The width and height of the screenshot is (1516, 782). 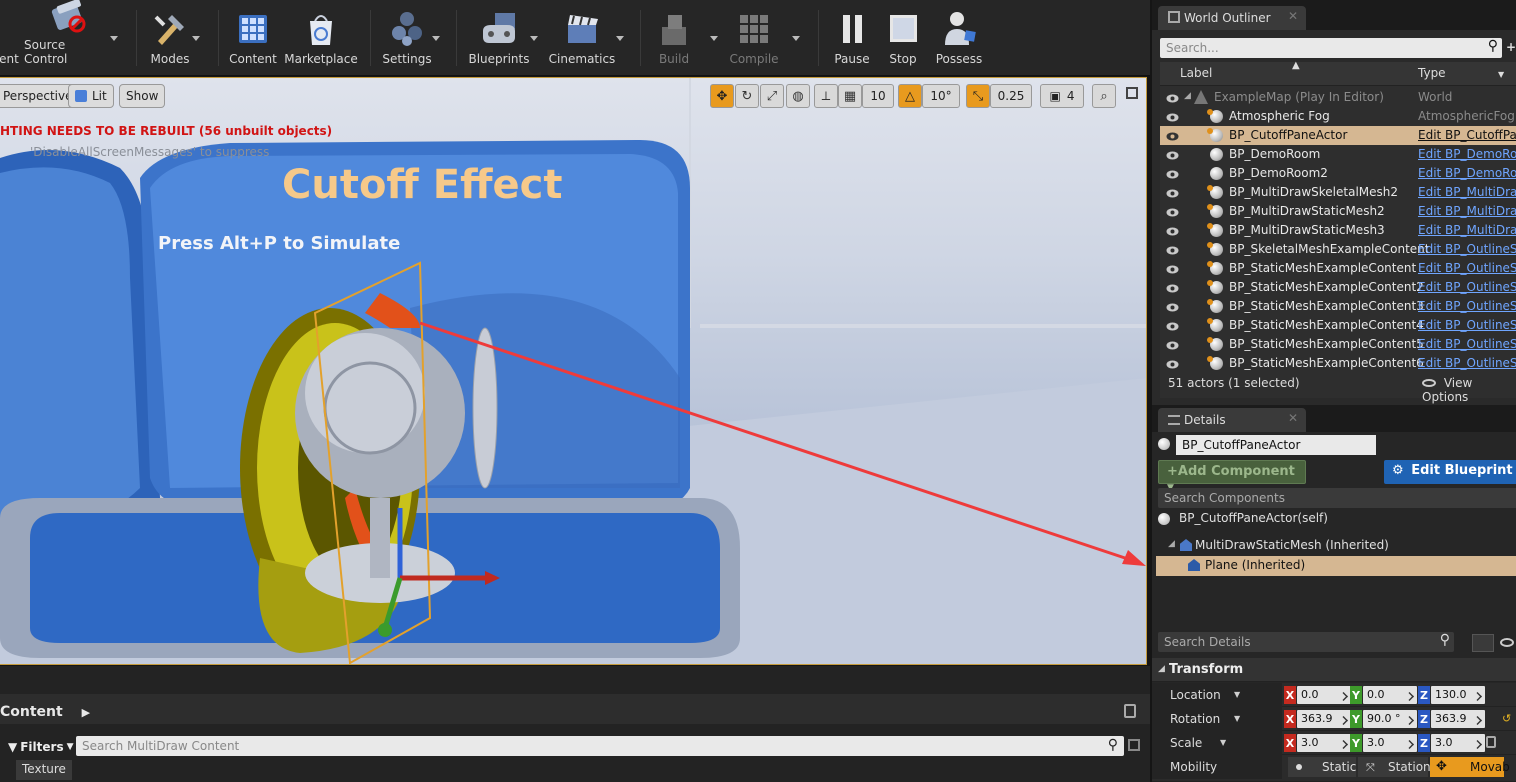 What do you see at coordinates (959, 36) in the screenshot?
I see `possess-button: Possess` at bounding box center [959, 36].